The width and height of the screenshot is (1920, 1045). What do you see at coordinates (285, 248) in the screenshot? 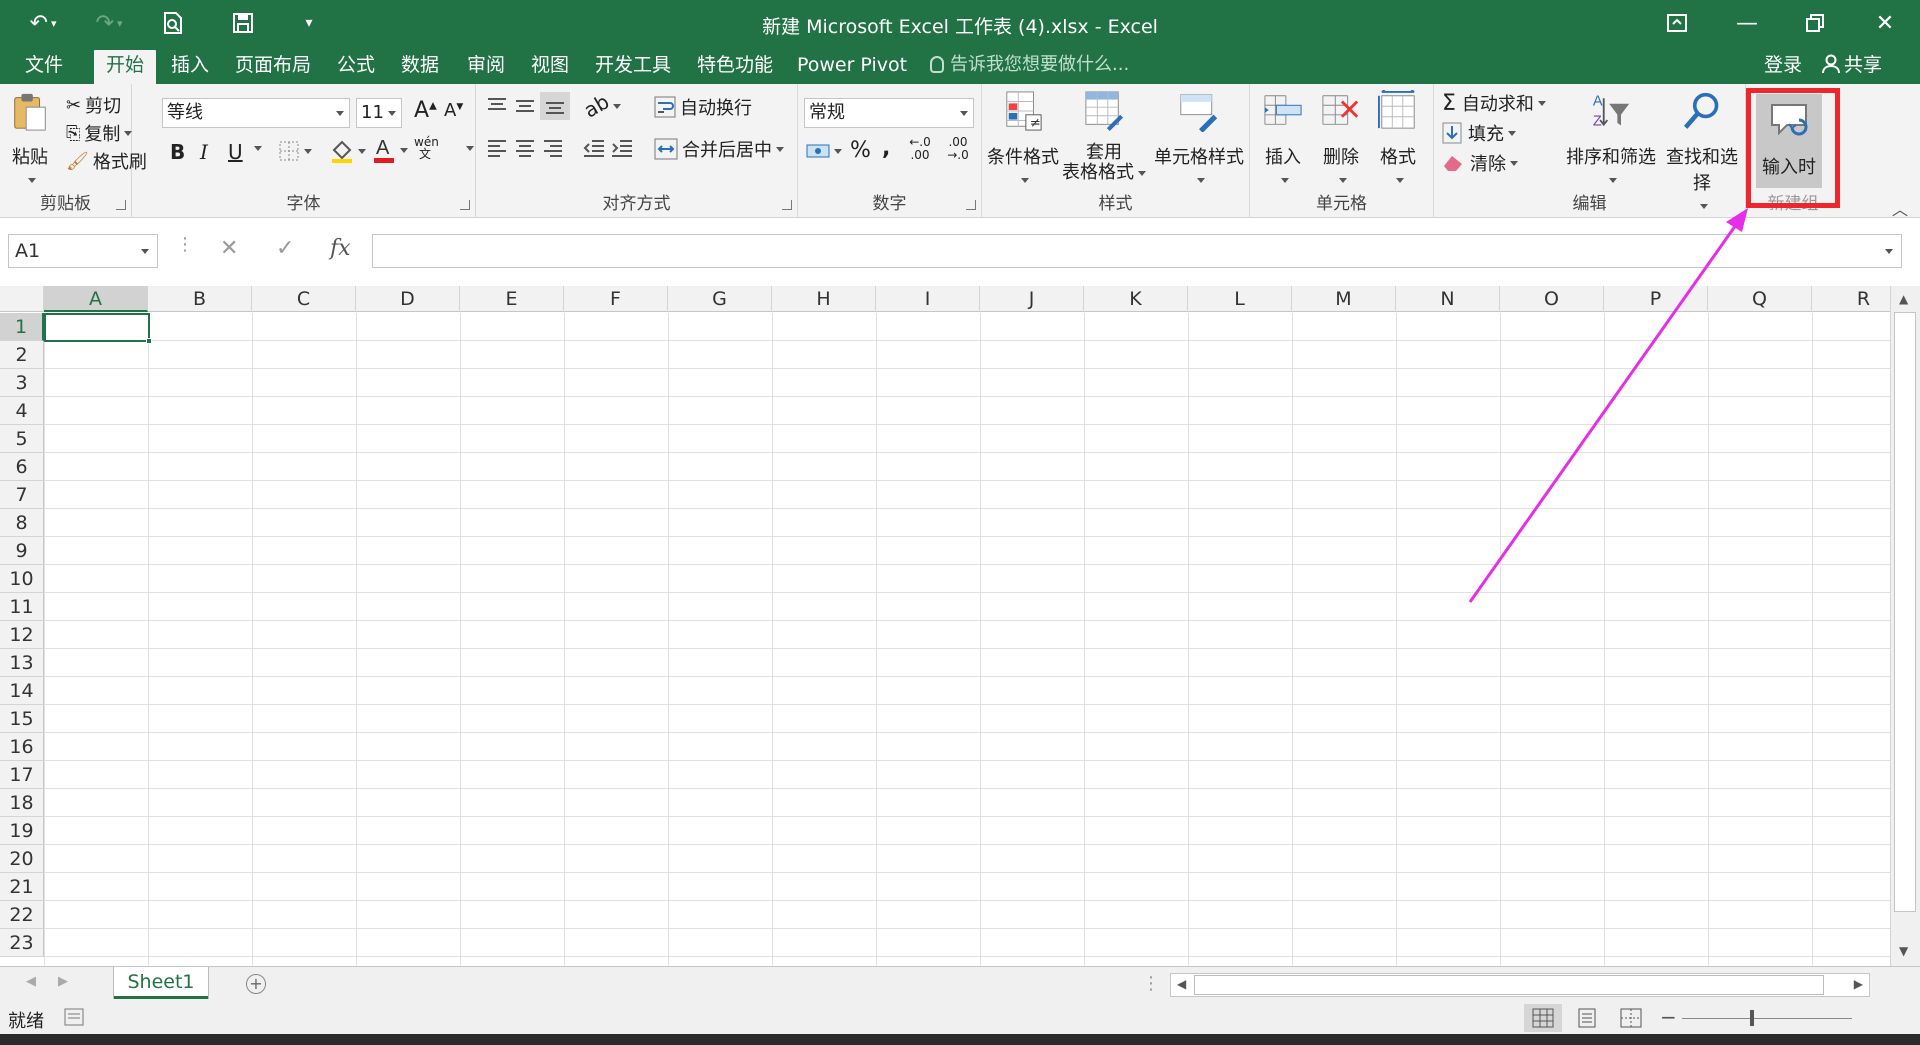
I see `enter-icon: ✓` at bounding box center [285, 248].